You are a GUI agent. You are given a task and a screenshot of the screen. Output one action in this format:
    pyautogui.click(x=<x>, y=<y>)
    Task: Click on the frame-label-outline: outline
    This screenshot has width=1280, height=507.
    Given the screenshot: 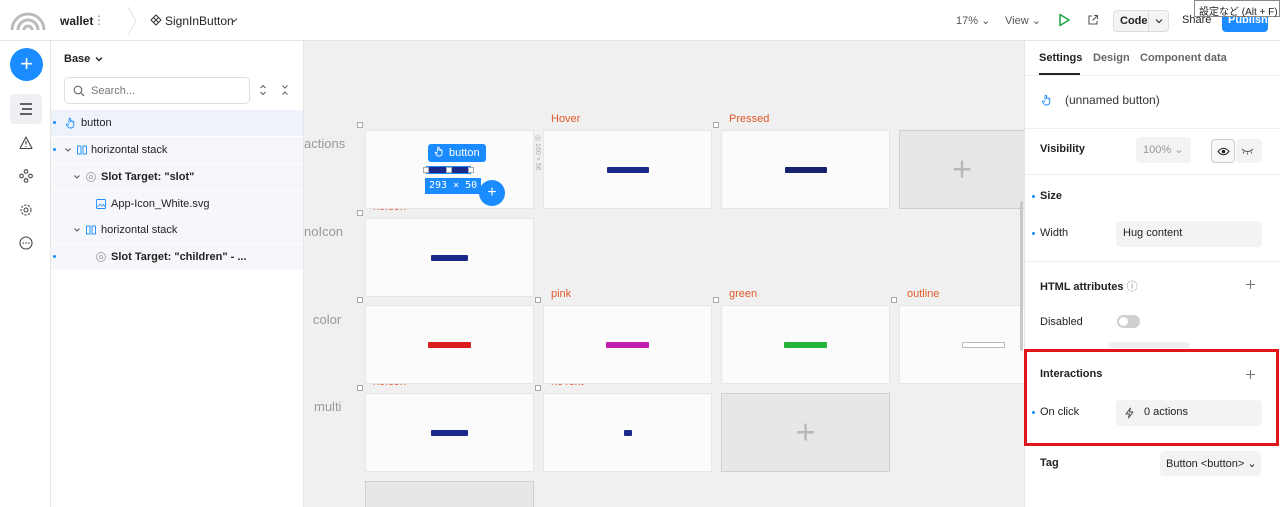 What is the action you would take?
    pyautogui.click(x=923, y=294)
    